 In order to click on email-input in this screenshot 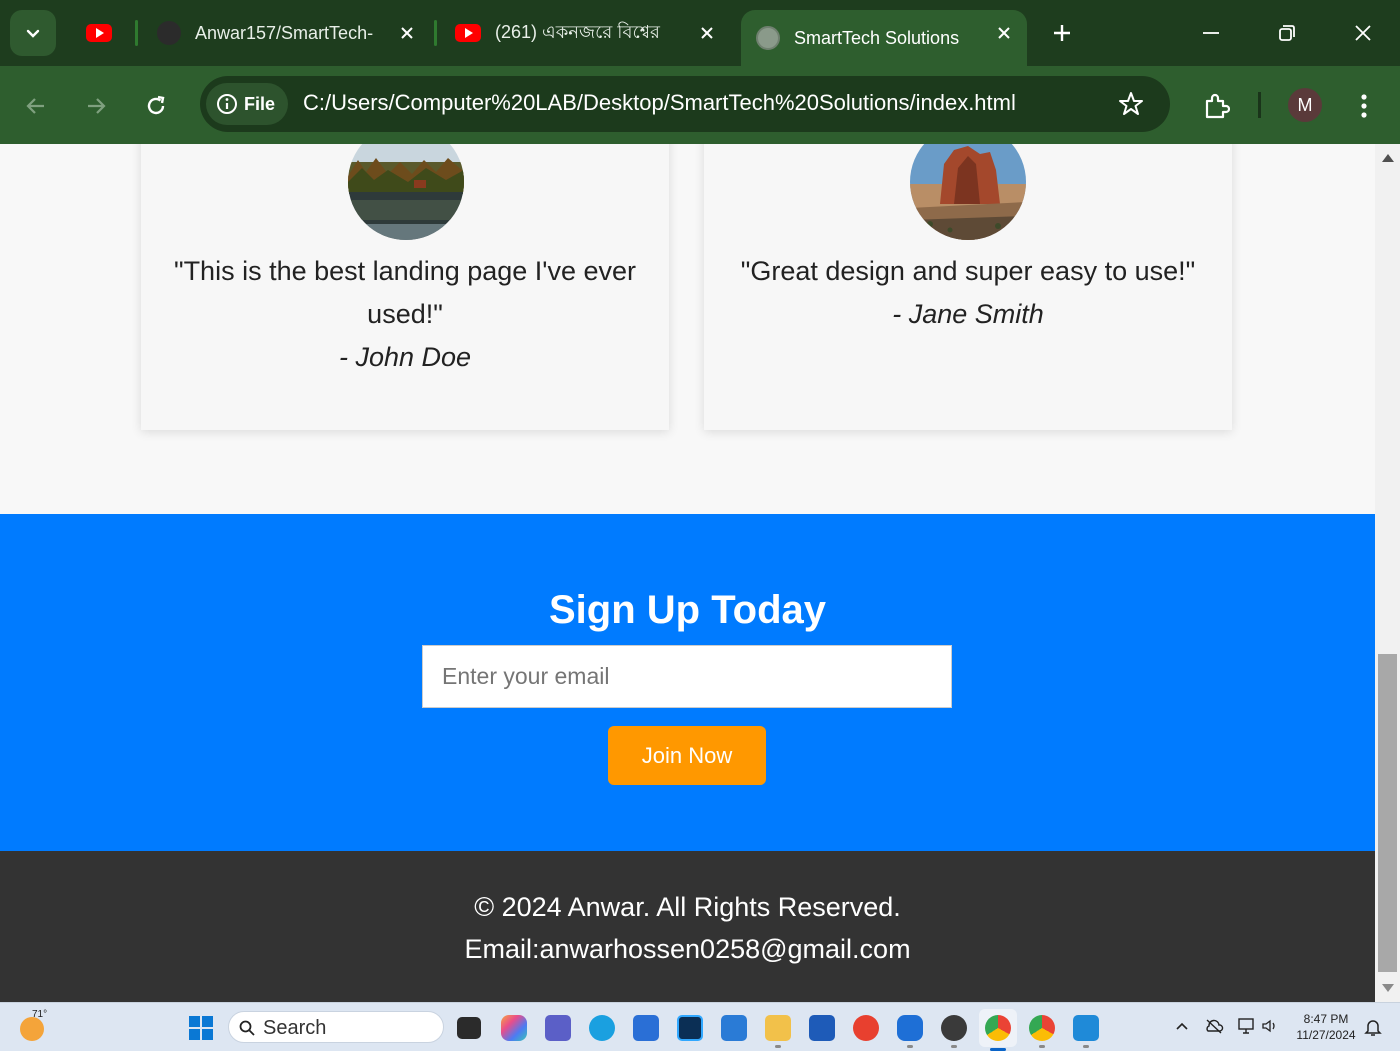, I will do `click(687, 676)`.